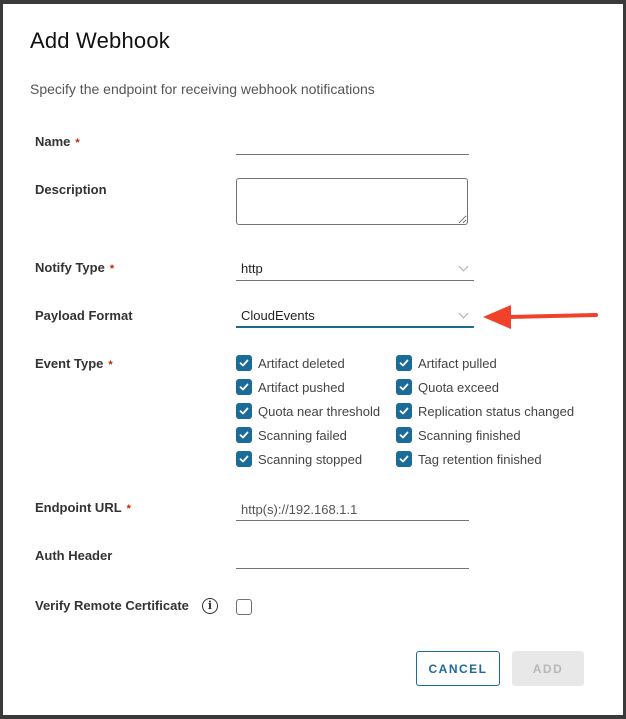 Image resolution: width=626 pixels, height=719 pixels. I want to click on event-type-checkbox: Artifact deleted, so click(290, 363).